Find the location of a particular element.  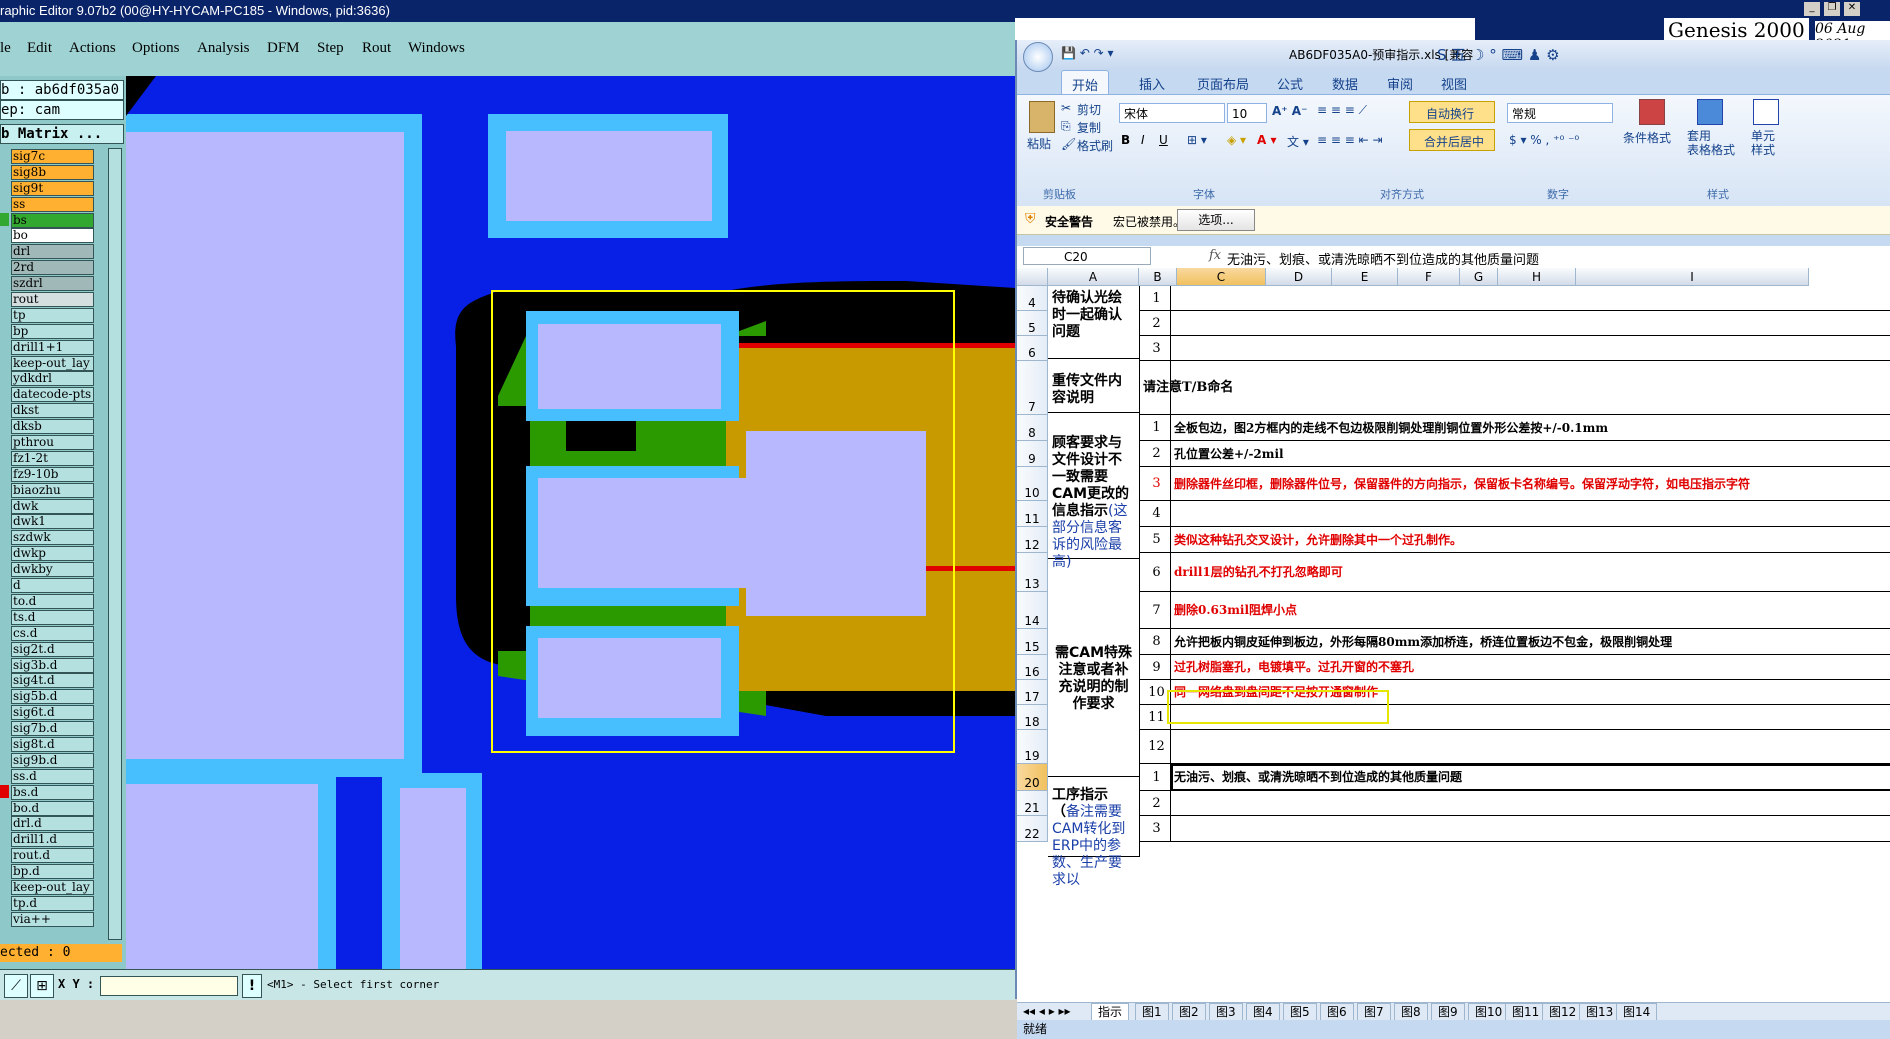

layer-row: dwkp is located at coordinates (48, 553).